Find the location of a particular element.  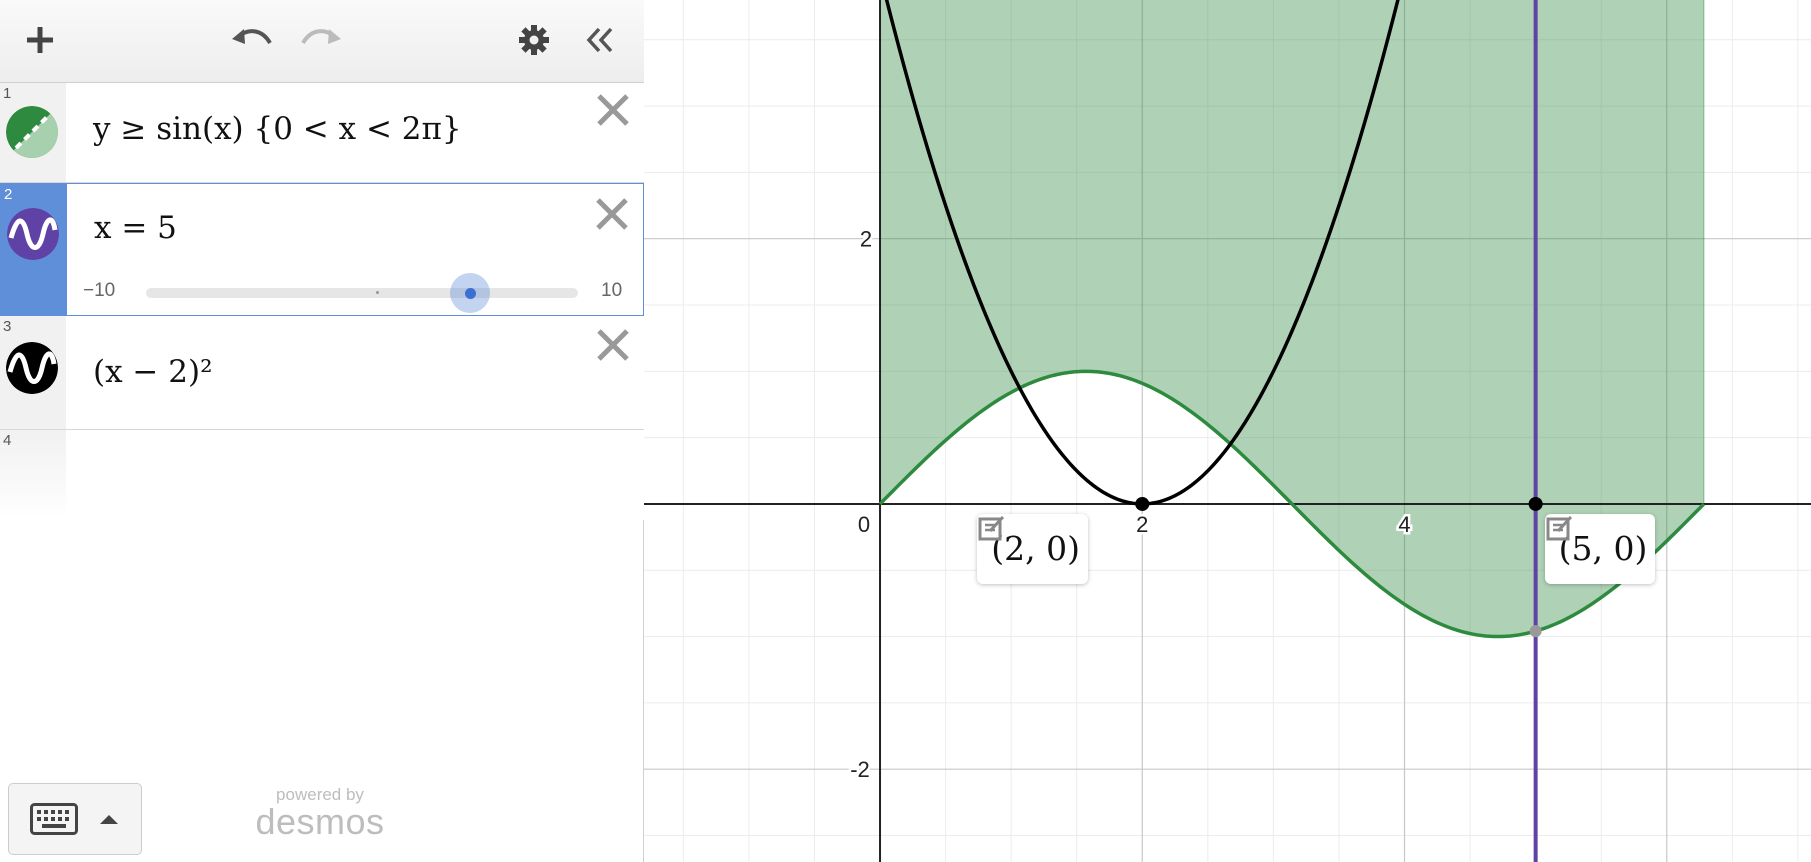

powered-by-desmos: powered by desmos is located at coordinates (320, 813).